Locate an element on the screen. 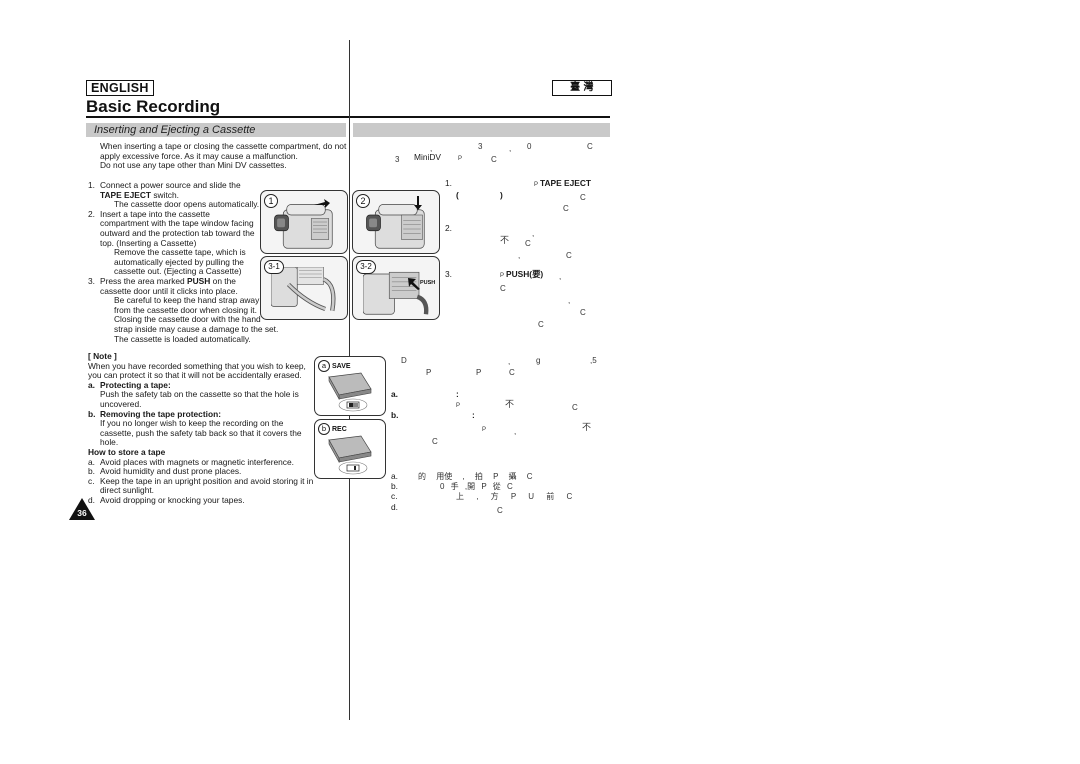 The image size is (1080, 764). store-item-text-zh: C is located at coordinates (500, 510).